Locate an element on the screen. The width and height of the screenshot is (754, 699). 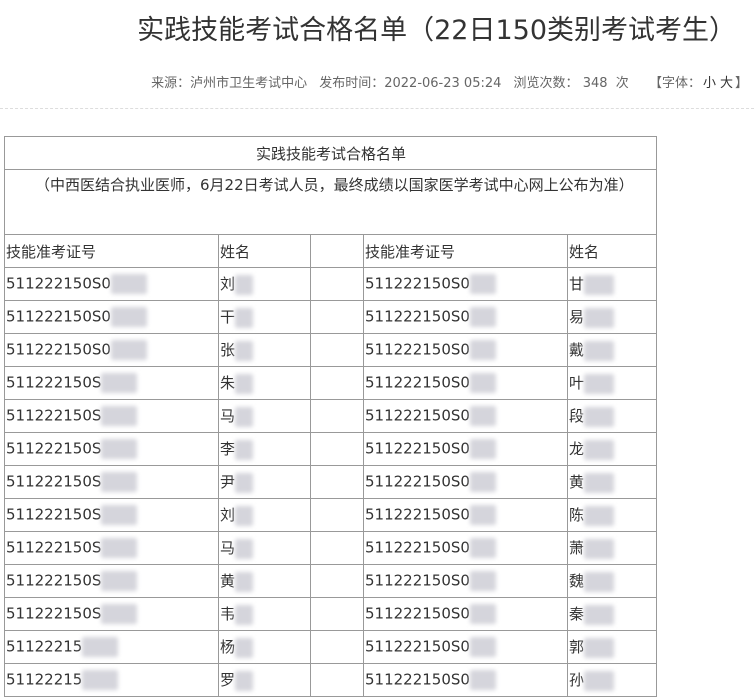
name-text: 段 is located at coordinates (577, 416).